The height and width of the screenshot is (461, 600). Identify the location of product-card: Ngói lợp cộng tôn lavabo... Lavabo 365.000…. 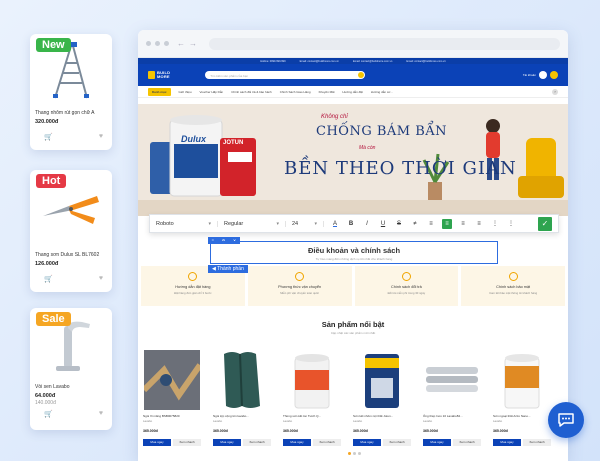
(242, 397).